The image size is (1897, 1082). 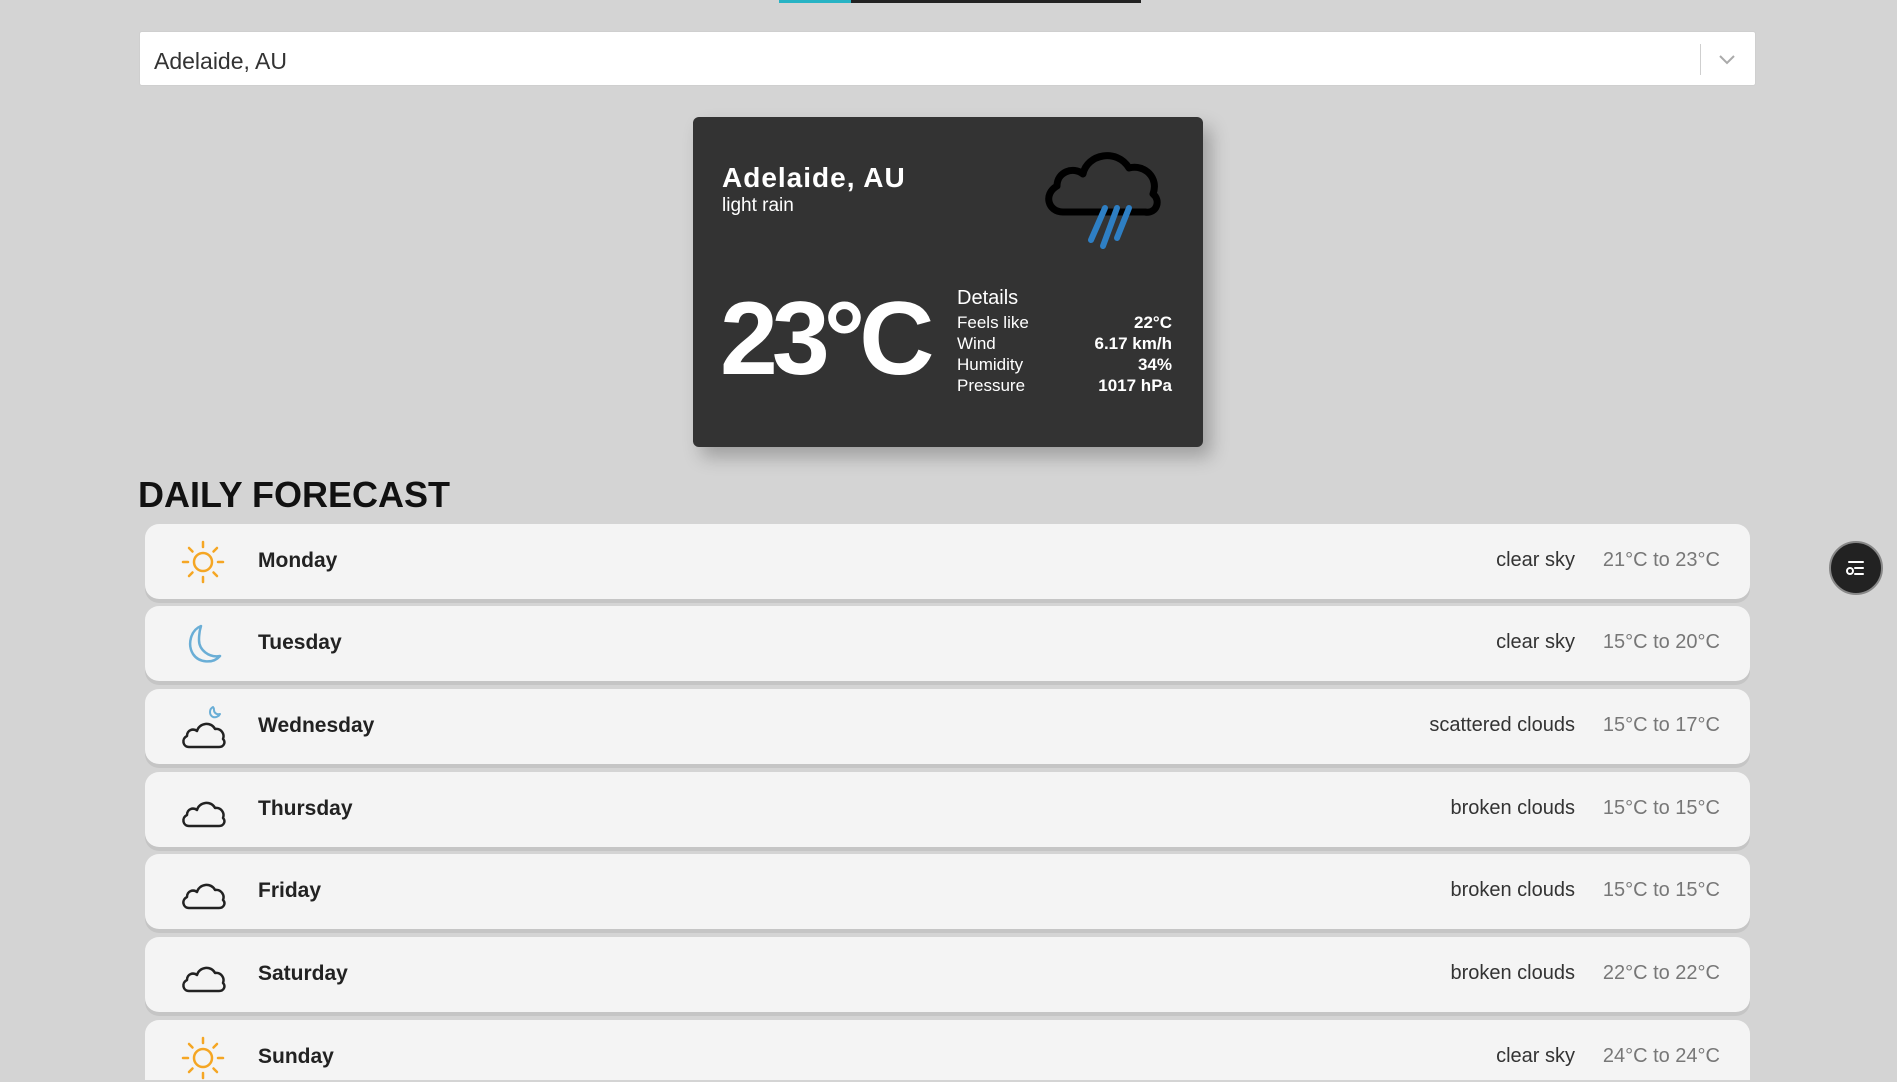 I want to click on theme-settings-button, so click(x=1856, y=568).